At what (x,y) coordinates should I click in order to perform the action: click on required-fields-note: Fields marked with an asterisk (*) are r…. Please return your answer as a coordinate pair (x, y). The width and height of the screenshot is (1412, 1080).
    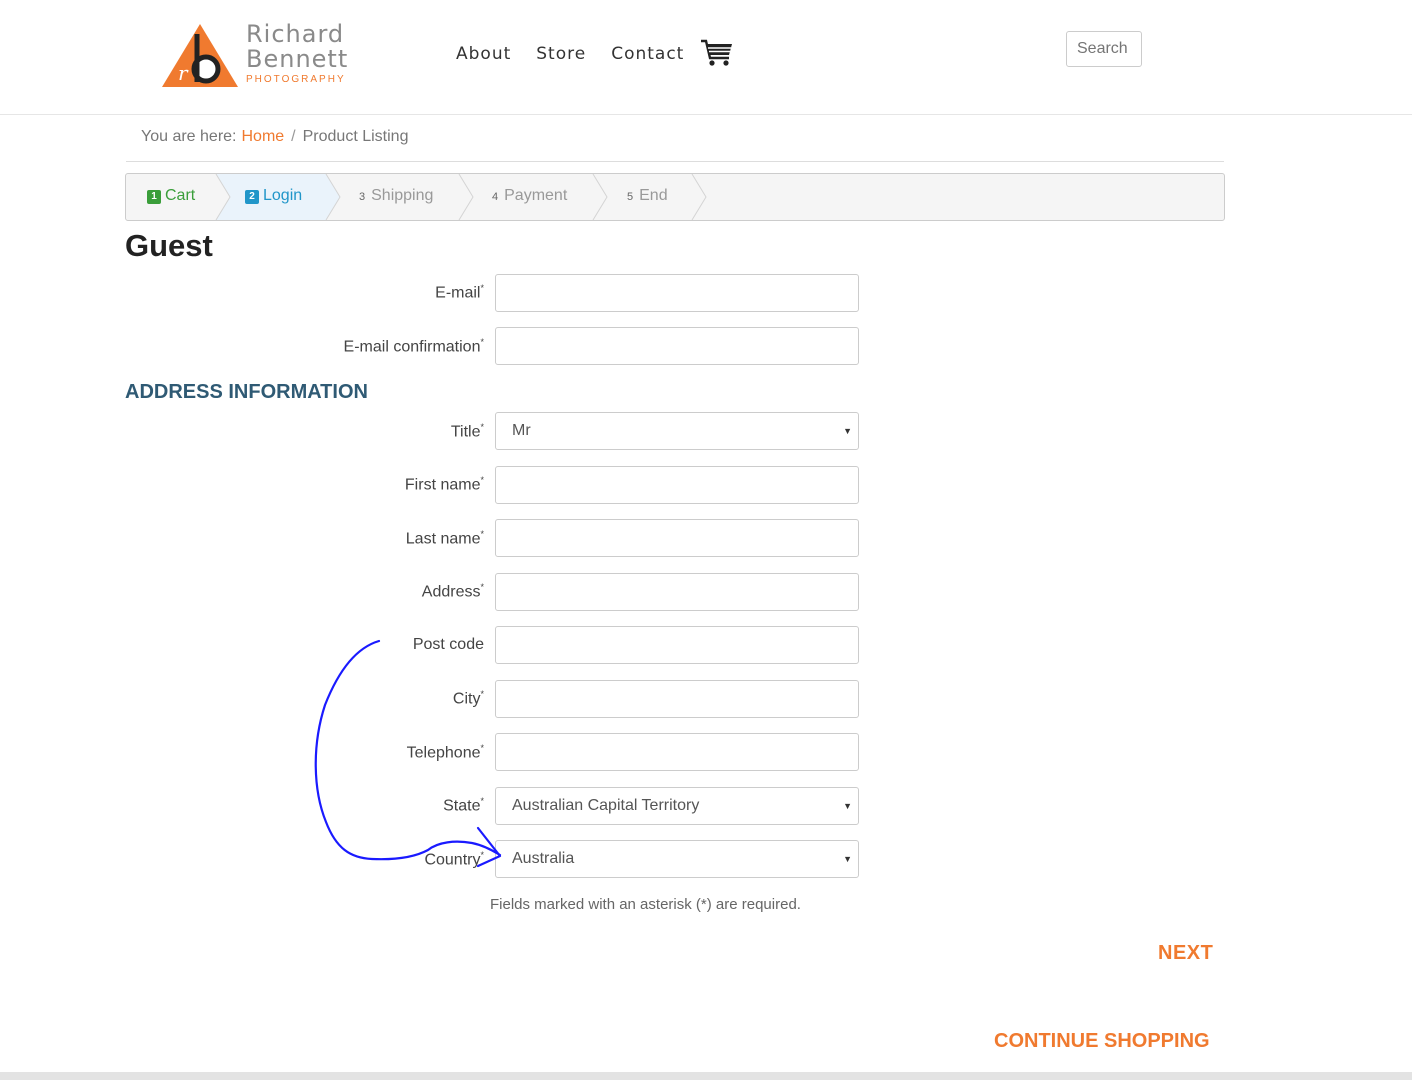
    Looking at the image, I should click on (645, 904).